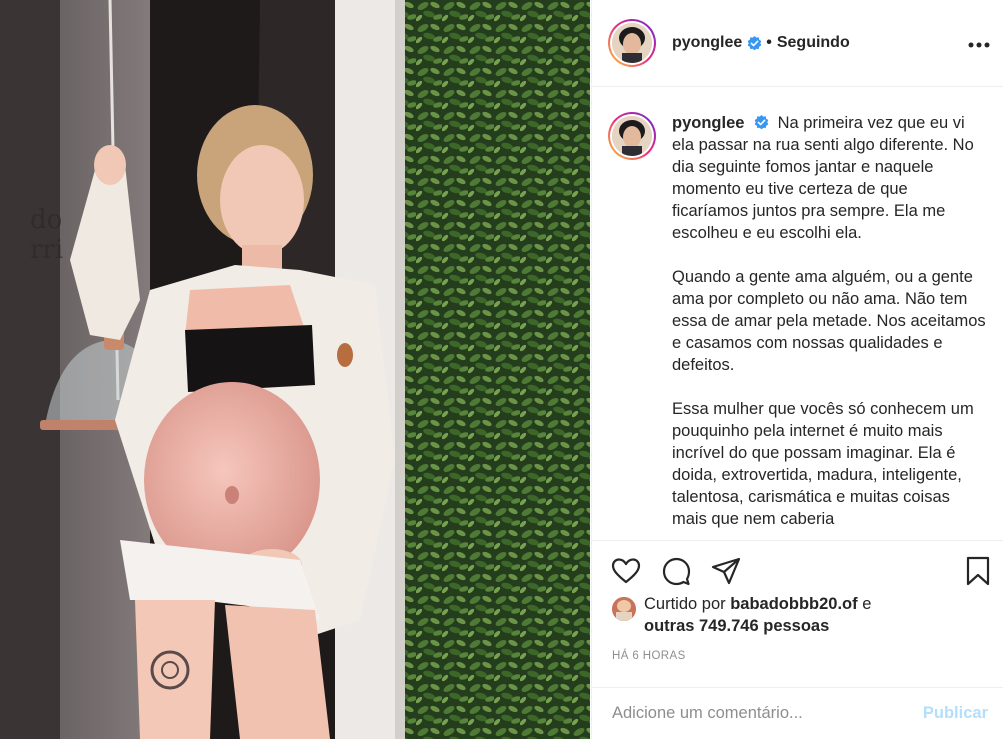 This screenshot has height=739, width=1003. Describe the element at coordinates (708, 123) in the screenshot. I see `caption-username: pyonglee` at that location.